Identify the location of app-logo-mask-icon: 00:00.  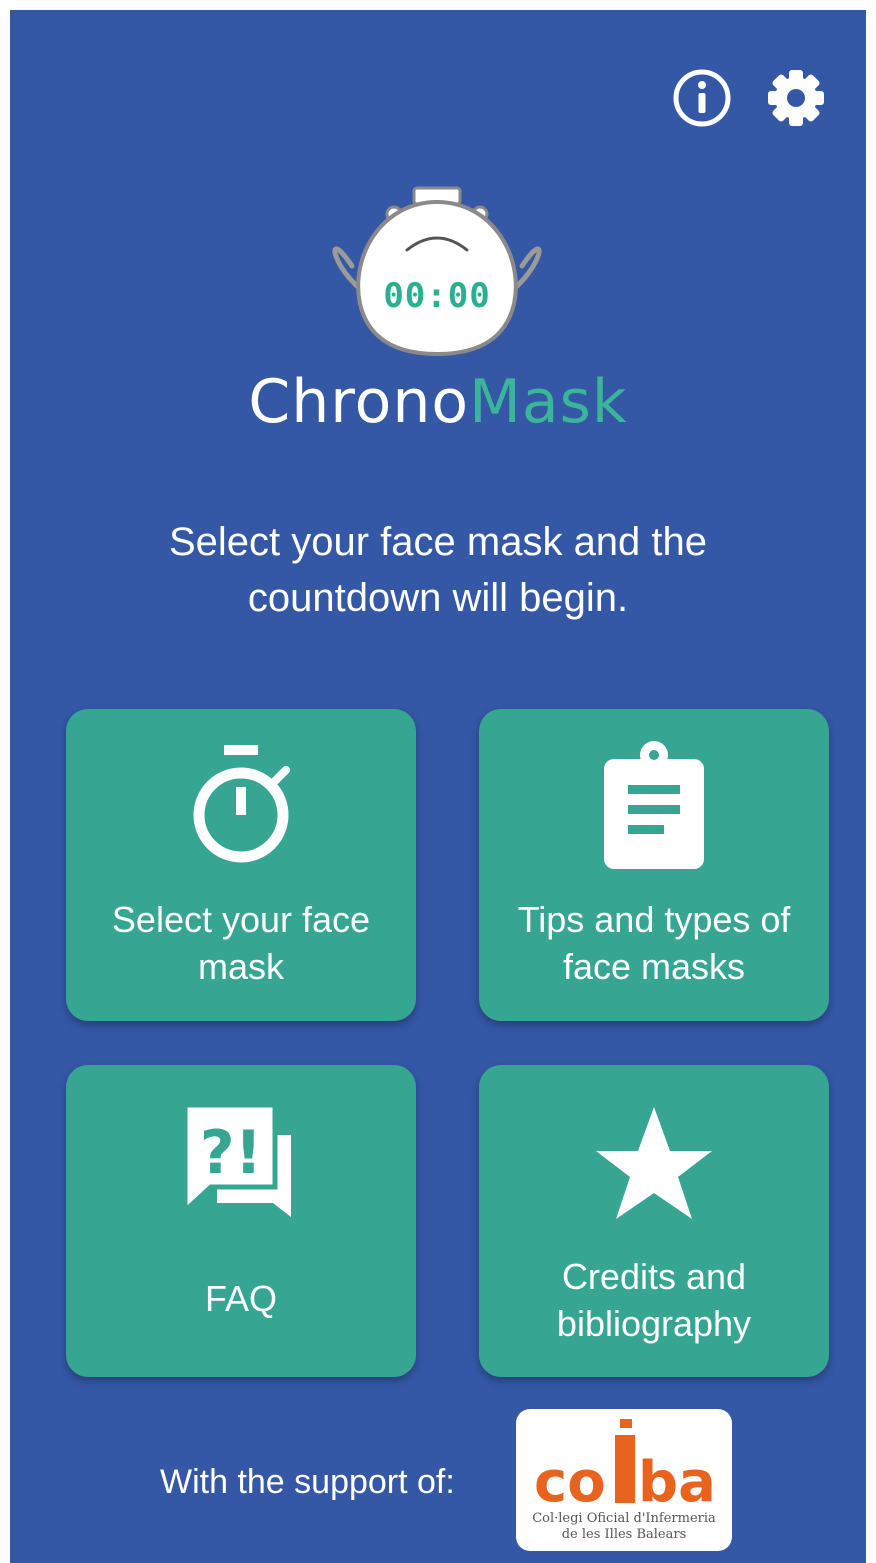
(437, 276).